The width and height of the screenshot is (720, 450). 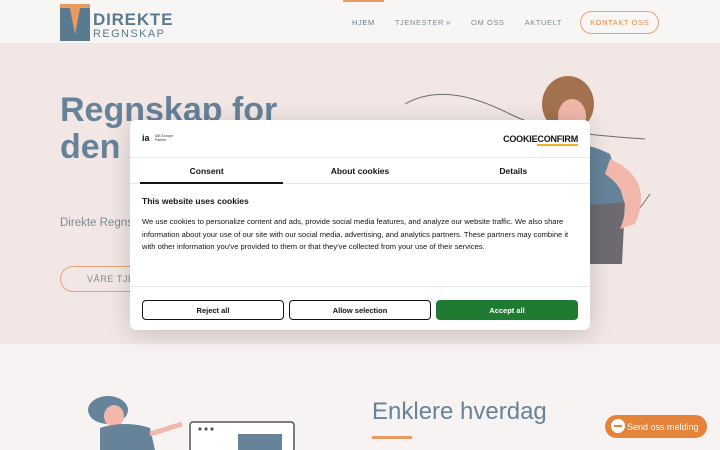 I want to click on cookie-dialog-footer: Reject all Allow selection Accept all, so click(x=360, y=308).